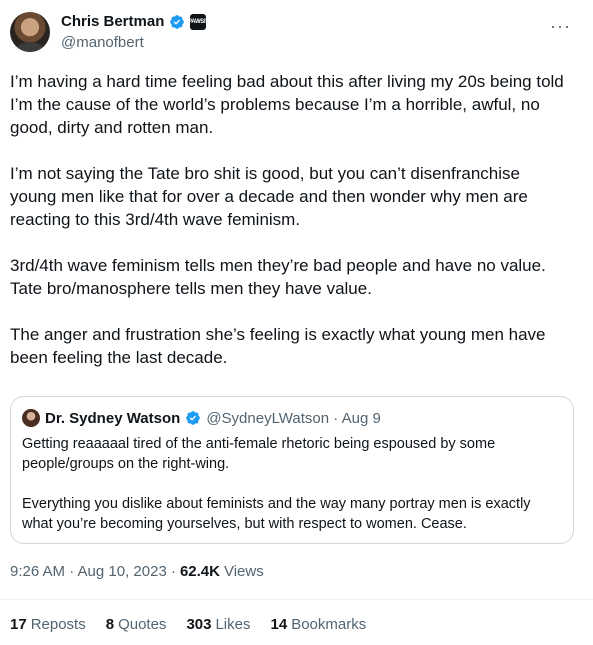 This screenshot has width=593, height=645. I want to click on tweet-header: Chris Bertman PAWSIT @manofbert ···, so click(296, 32).